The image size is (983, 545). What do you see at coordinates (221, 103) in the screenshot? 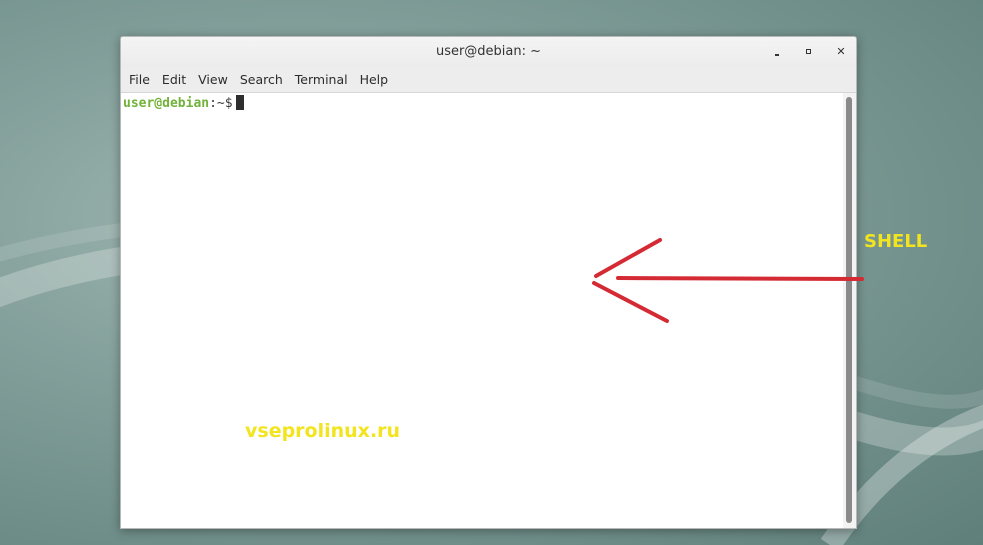
I see `prompt-path: :~$` at bounding box center [221, 103].